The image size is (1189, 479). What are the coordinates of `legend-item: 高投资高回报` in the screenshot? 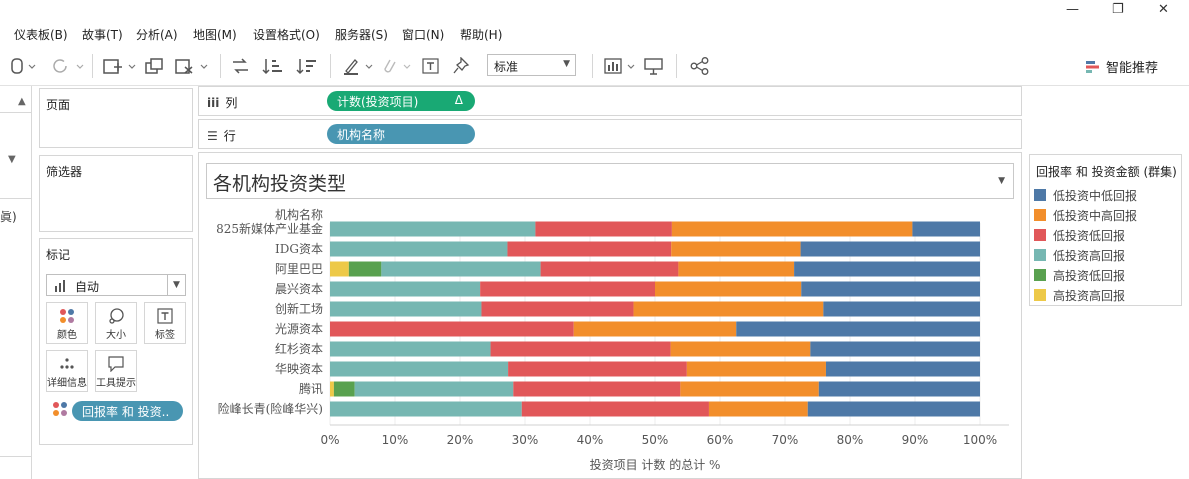 It's located at (1079, 295).